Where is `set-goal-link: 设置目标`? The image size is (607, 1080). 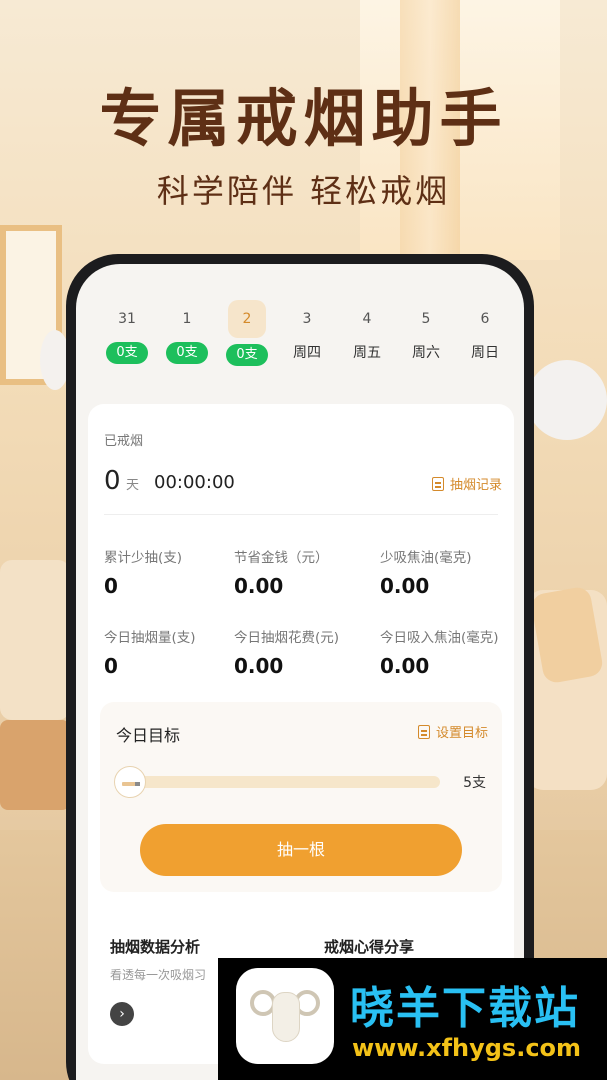
set-goal-link: 设置目标 is located at coordinates (452, 731).